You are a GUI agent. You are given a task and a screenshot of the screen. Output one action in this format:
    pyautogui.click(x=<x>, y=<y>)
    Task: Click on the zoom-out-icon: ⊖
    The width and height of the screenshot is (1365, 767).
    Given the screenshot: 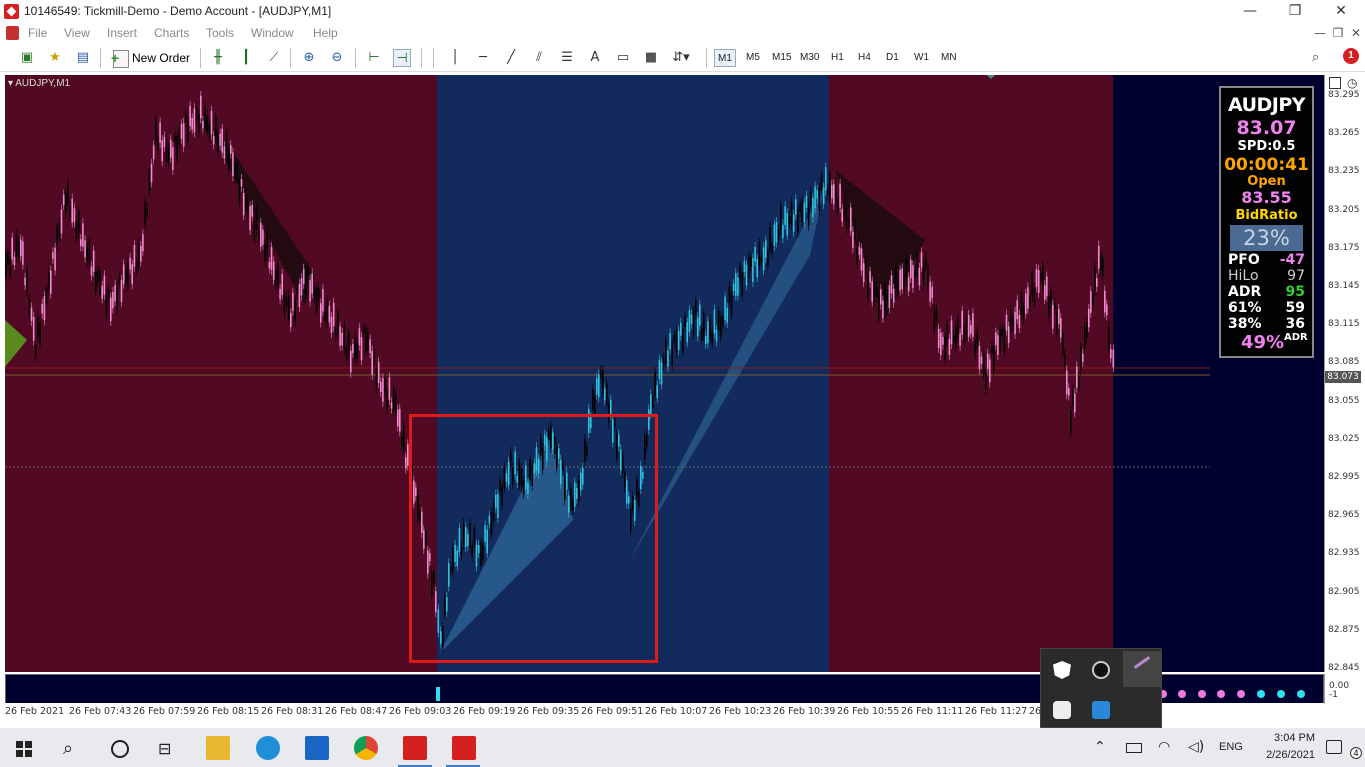 What is the action you would take?
    pyautogui.click(x=337, y=58)
    